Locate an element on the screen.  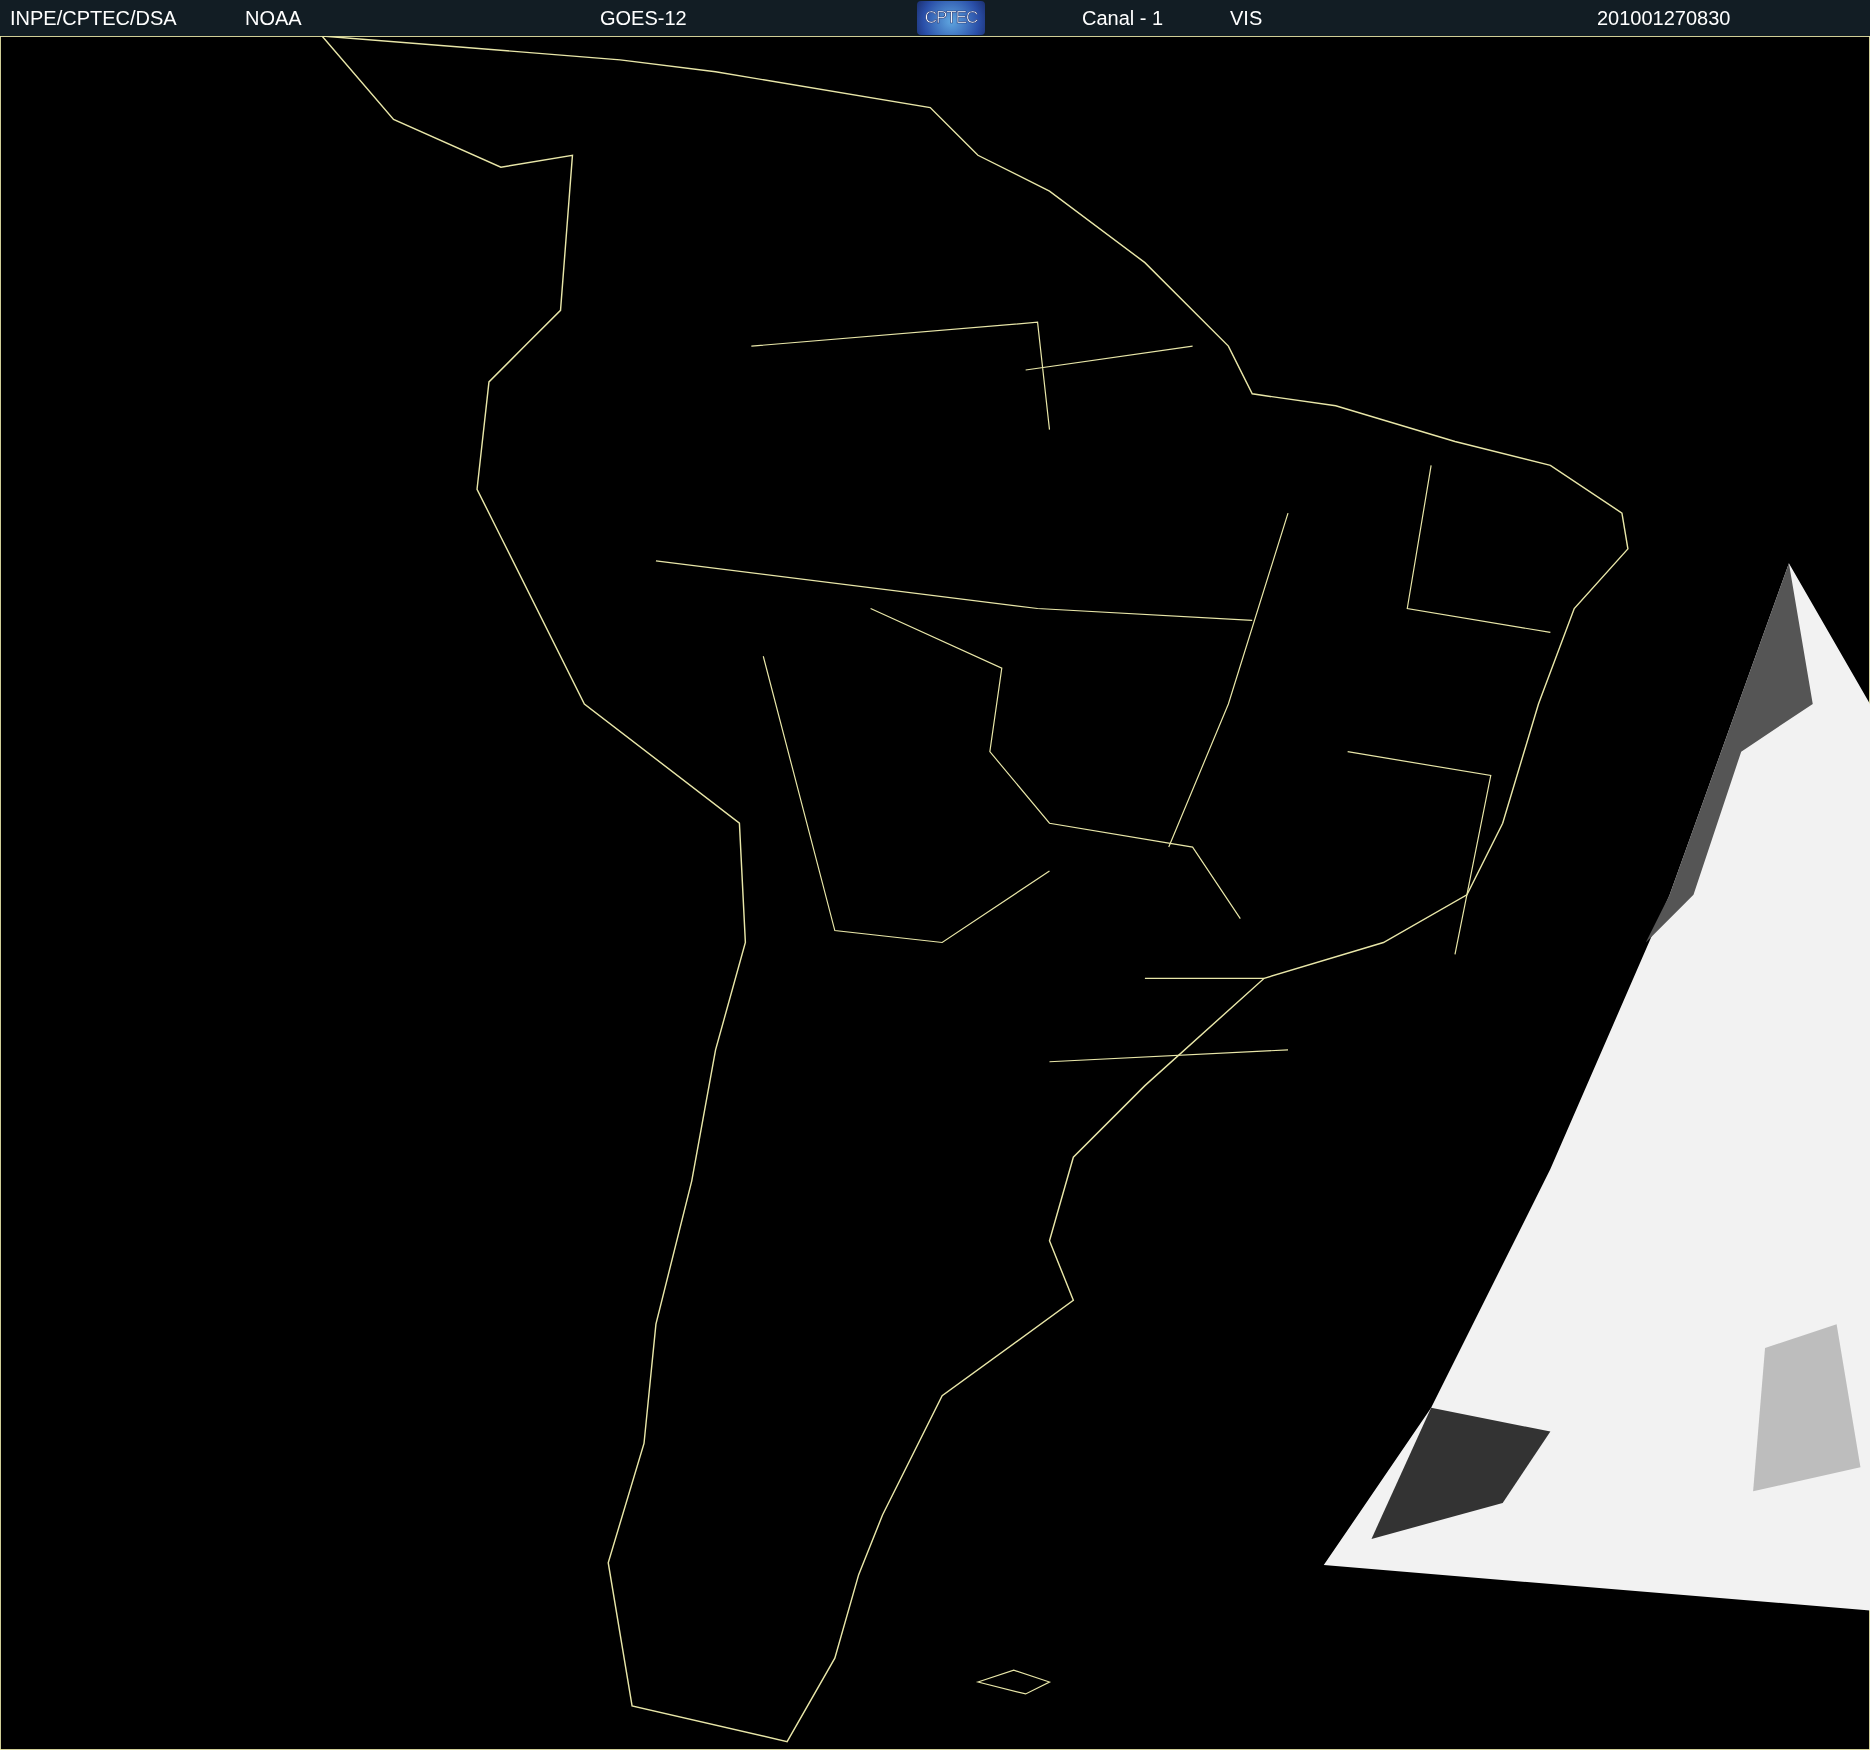
header-label: 201001270830 is located at coordinates (1664, 18).